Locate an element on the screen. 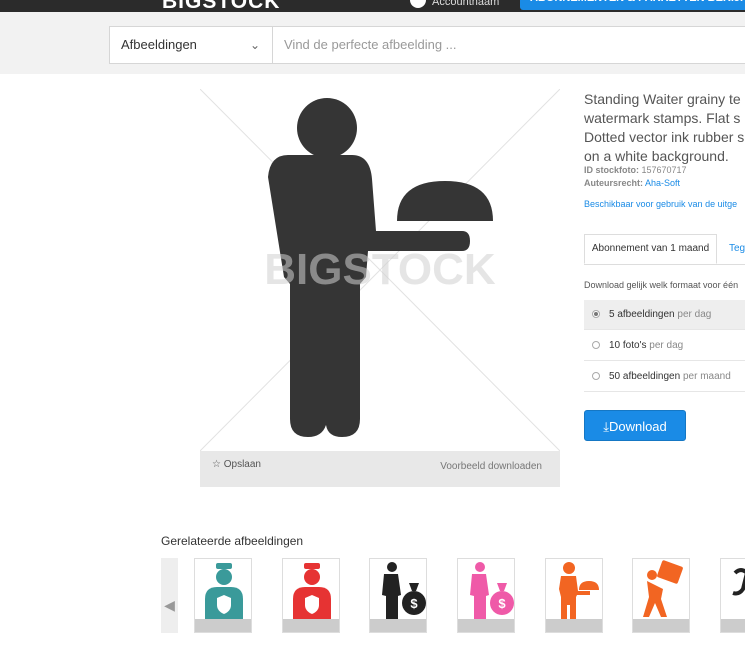 Image resolution: width=745 pixels, height=653 pixels. person-icon is located at coordinates (738, 582).